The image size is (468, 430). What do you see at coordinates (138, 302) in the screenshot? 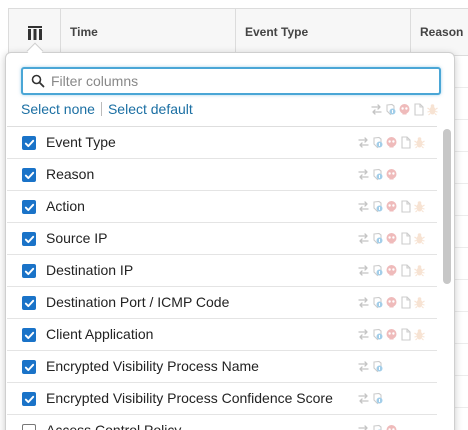
I see `column-option-label: Destination Port / ICMP Code` at bounding box center [138, 302].